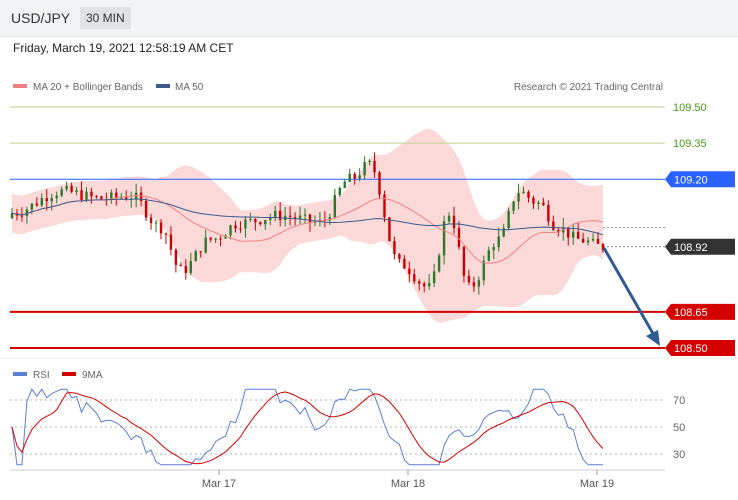  I want to click on level-label-109.35: 109.35, so click(690, 144).